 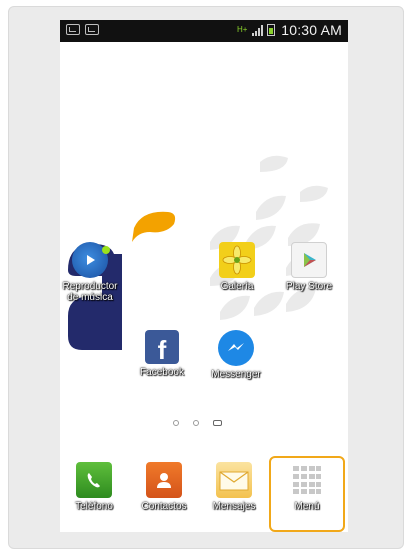 I want to click on app-play-store: Play Store, so click(x=309, y=267).